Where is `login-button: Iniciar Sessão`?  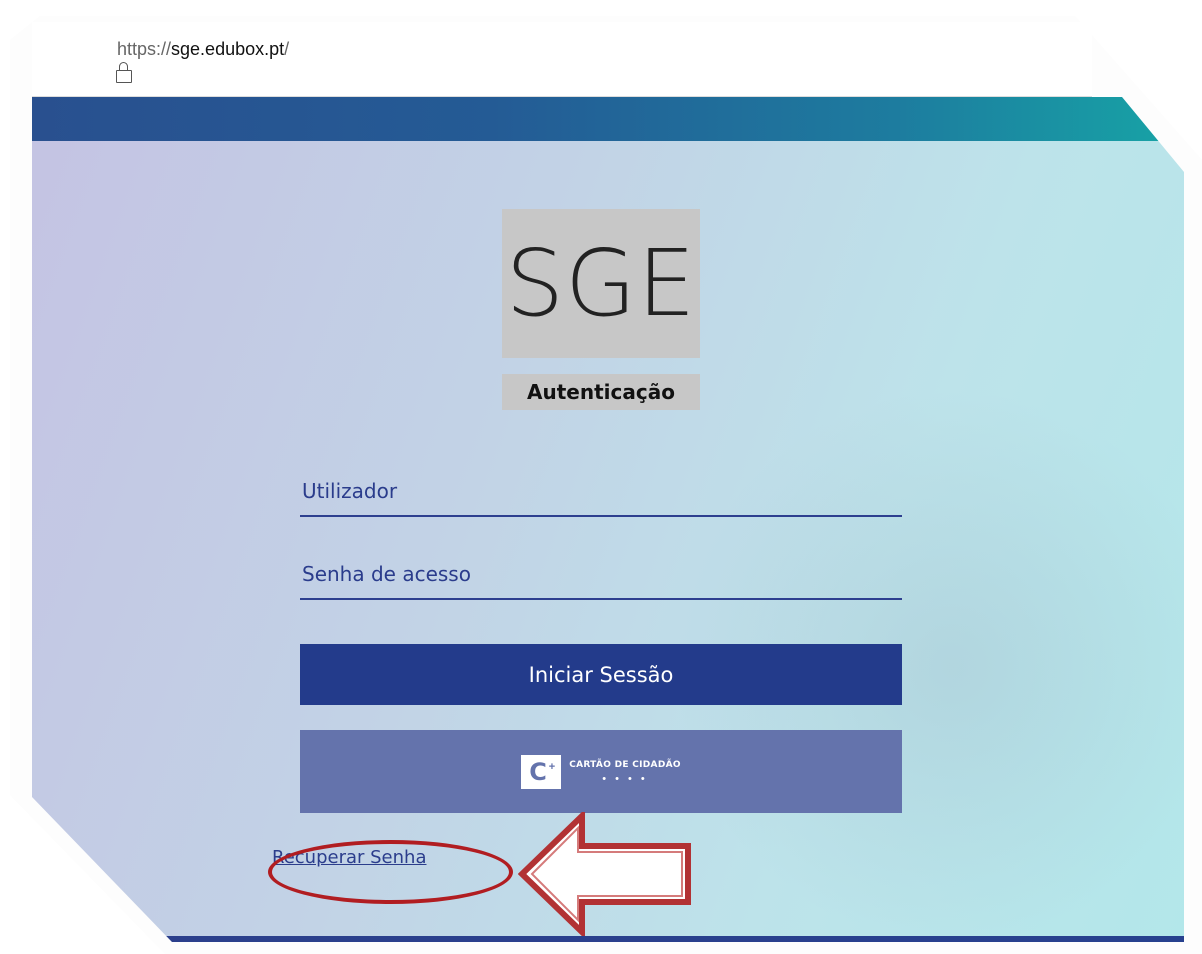
login-button: Iniciar Sessão is located at coordinates (601, 674).